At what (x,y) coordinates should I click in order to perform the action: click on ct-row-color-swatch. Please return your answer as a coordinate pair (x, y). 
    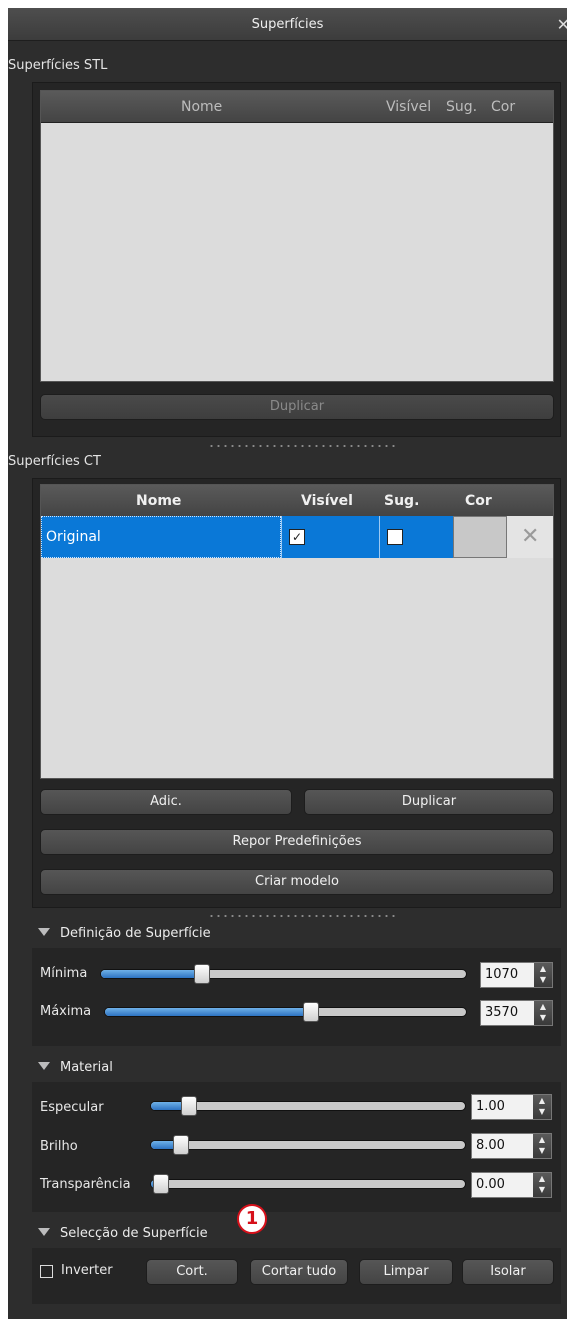
    Looking at the image, I should click on (480, 537).